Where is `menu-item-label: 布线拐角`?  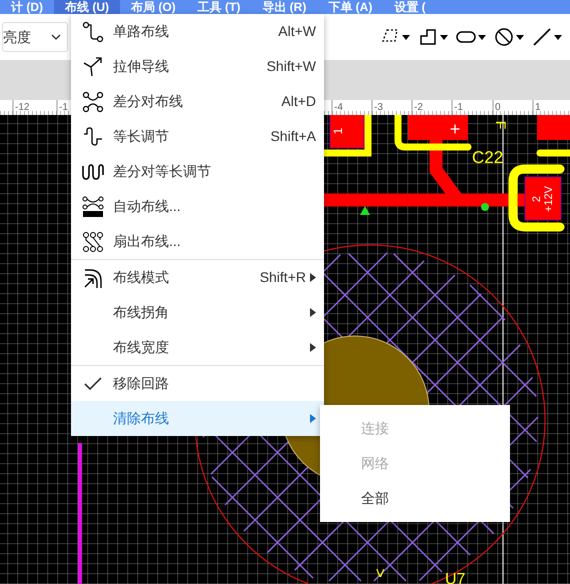 menu-item-label: 布线拐角 is located at coordinates (141, 312).